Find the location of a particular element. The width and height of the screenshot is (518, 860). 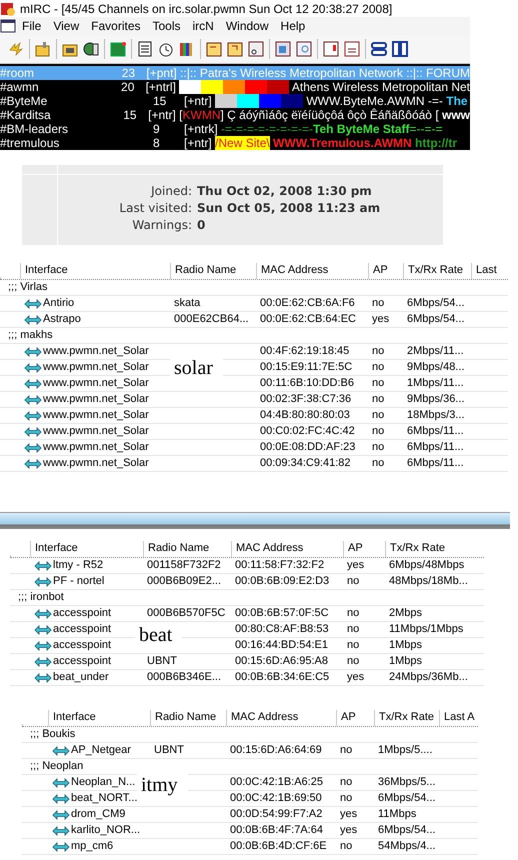

table-cell-text: 00:0B:6B:4D:CF:6E is located at coordinates (278, 846).